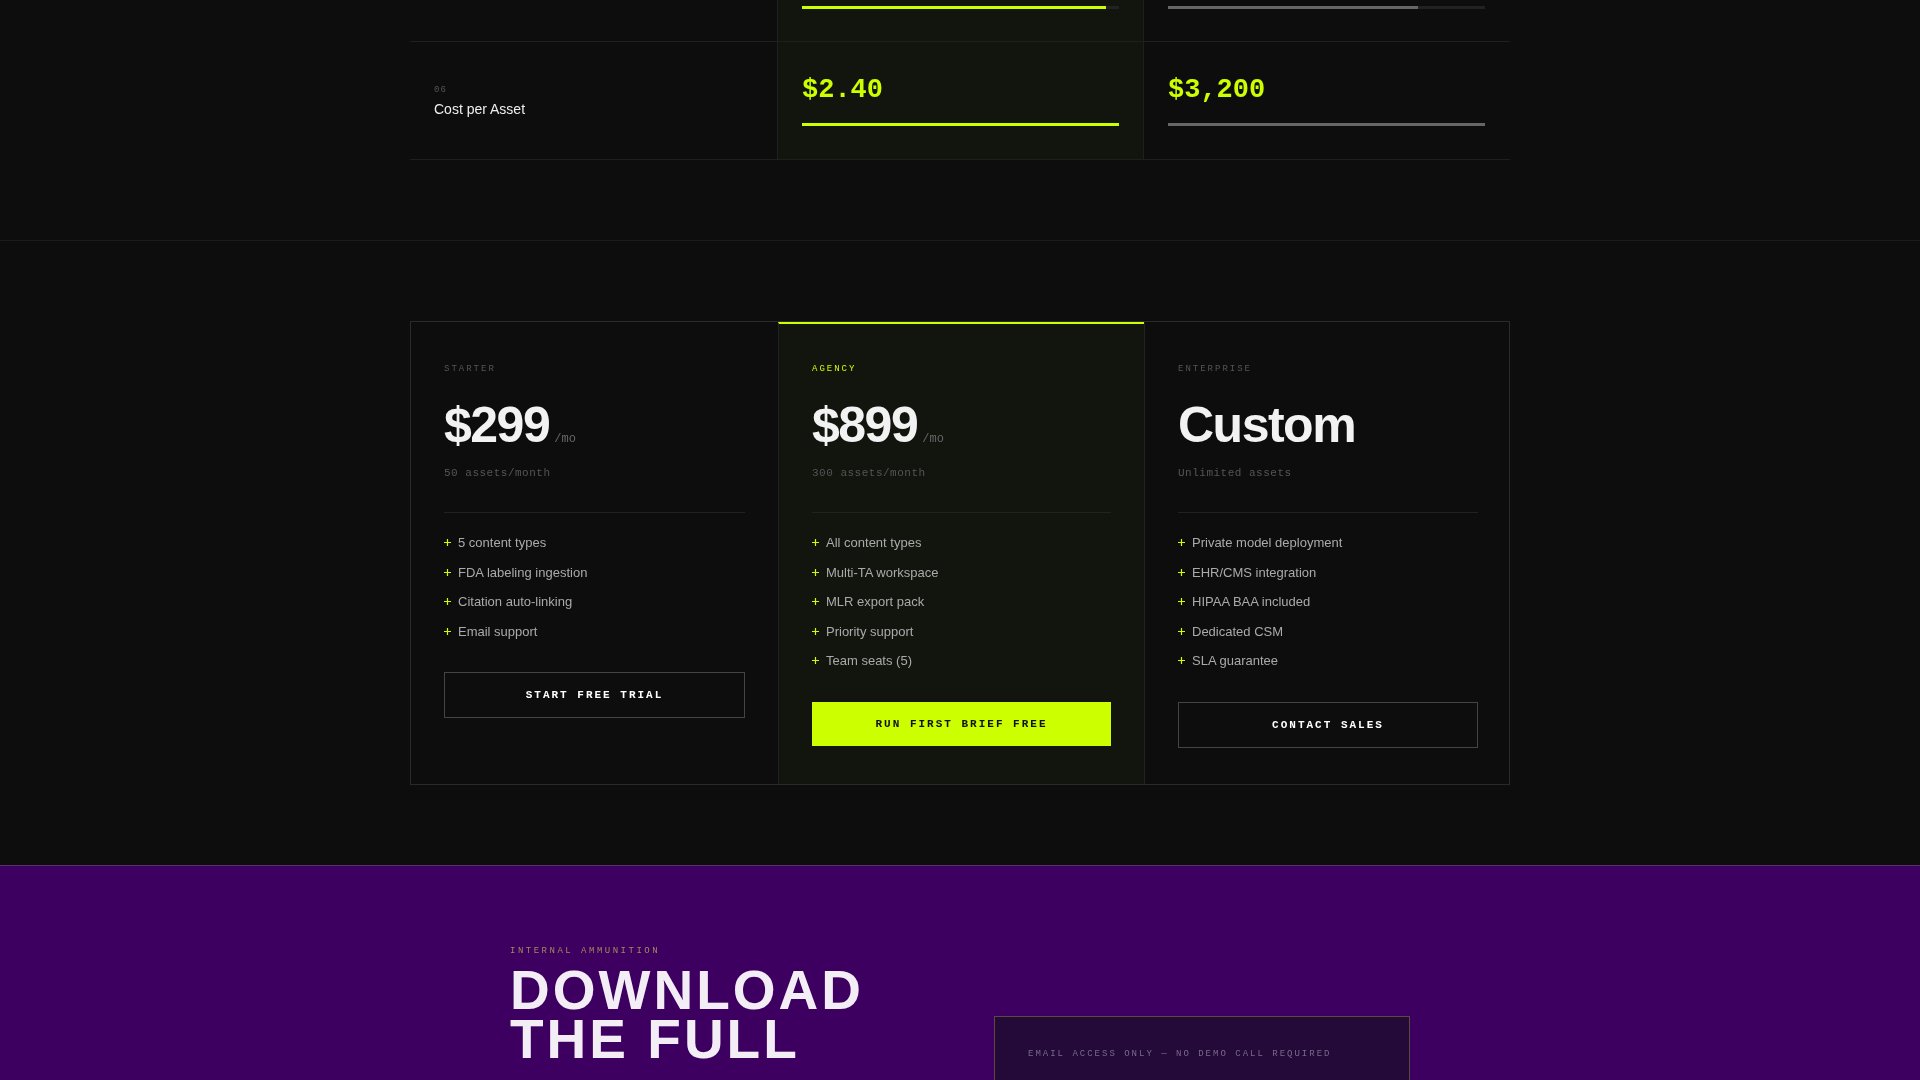  I want to click on feature-text: Dedicated CSM, so click(1238, 631).